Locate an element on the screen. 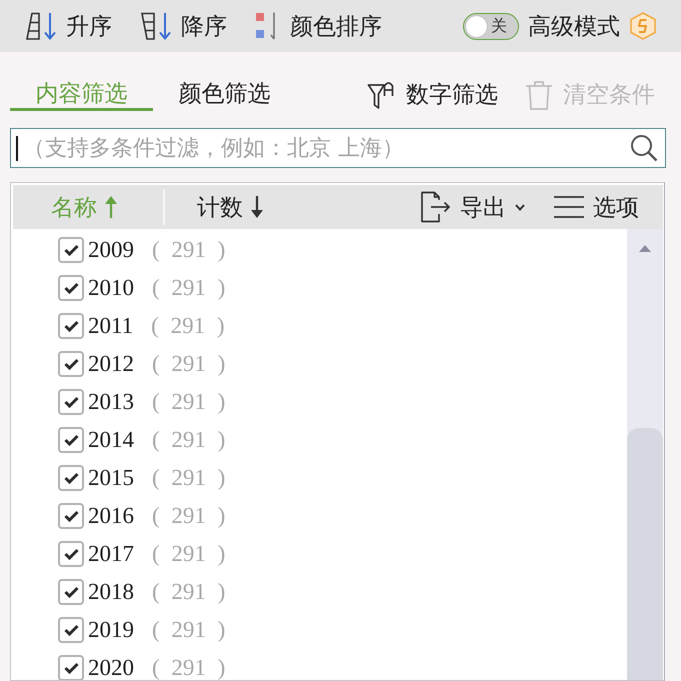 The height and width of the screenshot is (681, 681). menu-icon is located at coordinates (569, 207).